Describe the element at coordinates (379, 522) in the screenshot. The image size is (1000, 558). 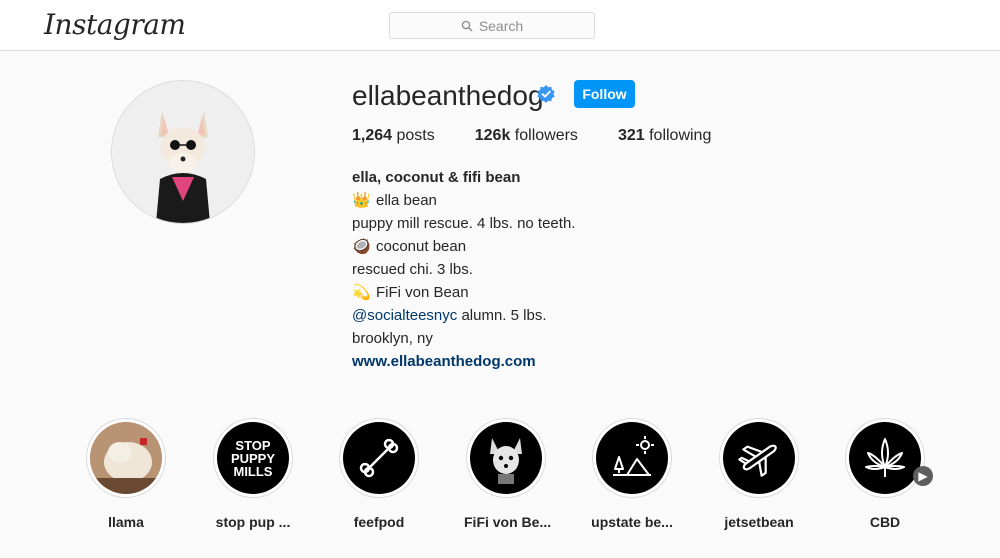
I see `highlight-label: feefpod` at that location.